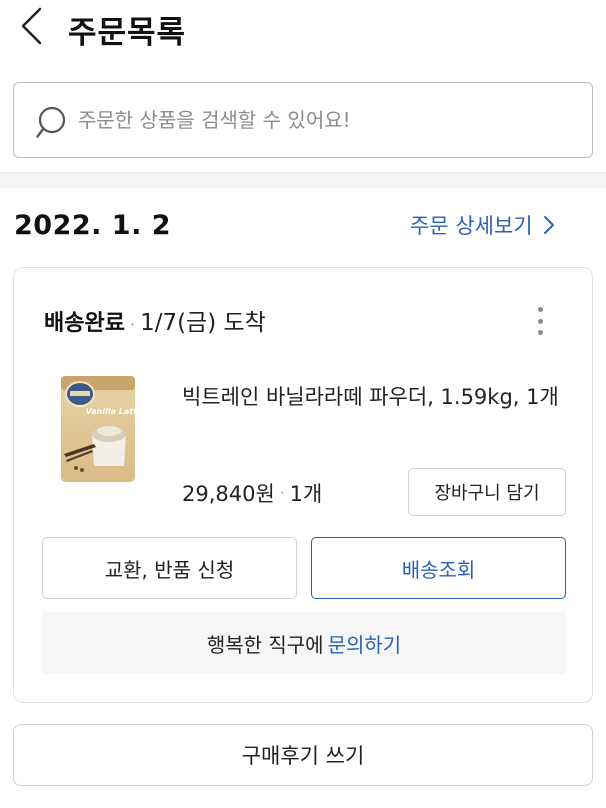 This screenshot has width=606, height=808. Describe the element at coordinates (471, 226) in the screenshot. I see `order-detail-label: 주문 상세보기` at that location.